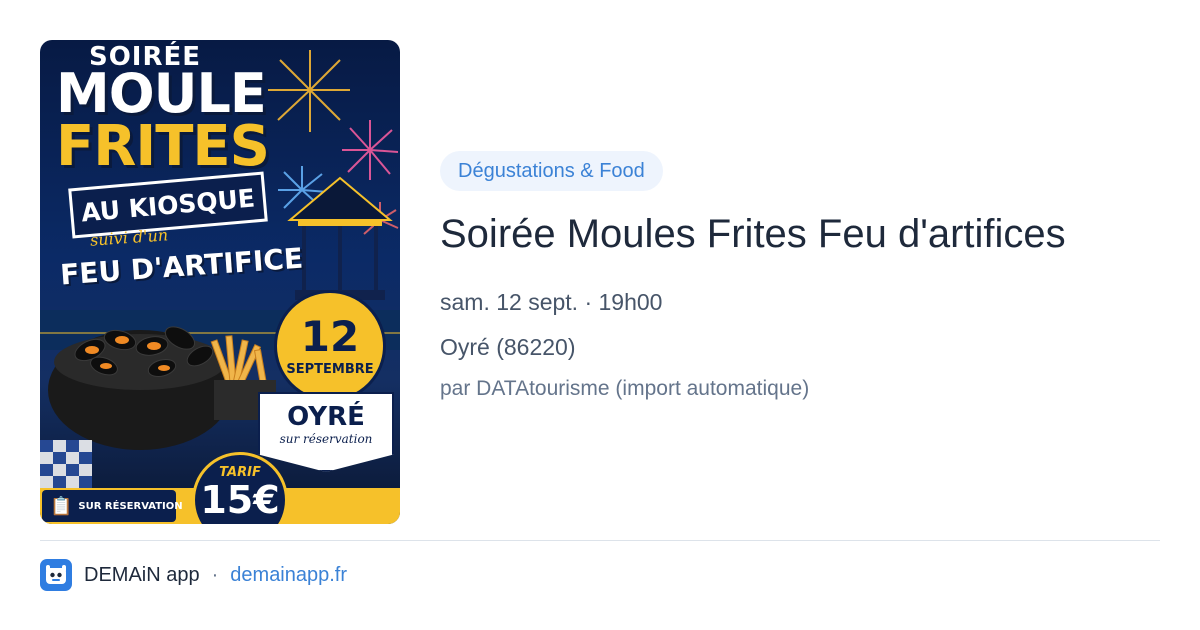  I want to click on poster-frites-text: FRITES, so click(163, 146).